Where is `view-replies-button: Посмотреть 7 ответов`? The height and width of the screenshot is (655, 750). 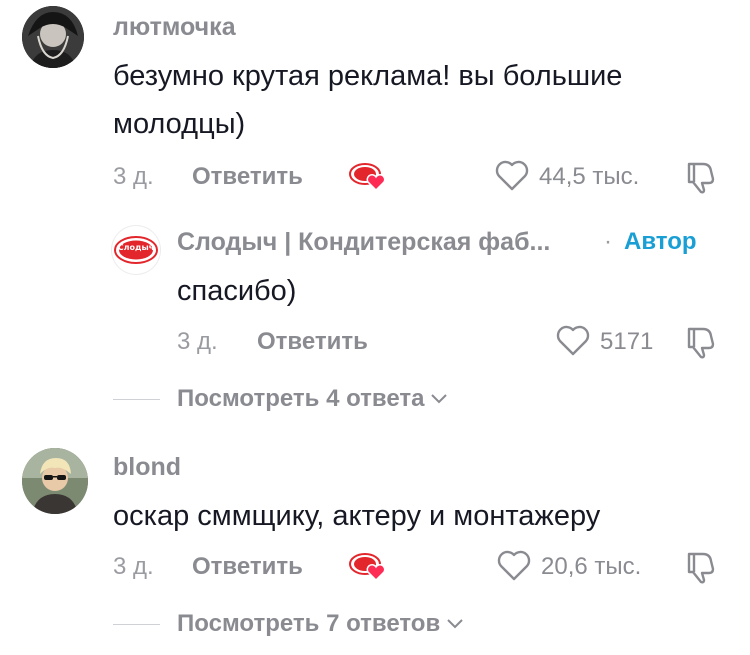 view-replies-button: Посмотреть 7 ответов is located at coordinates (320, 624).